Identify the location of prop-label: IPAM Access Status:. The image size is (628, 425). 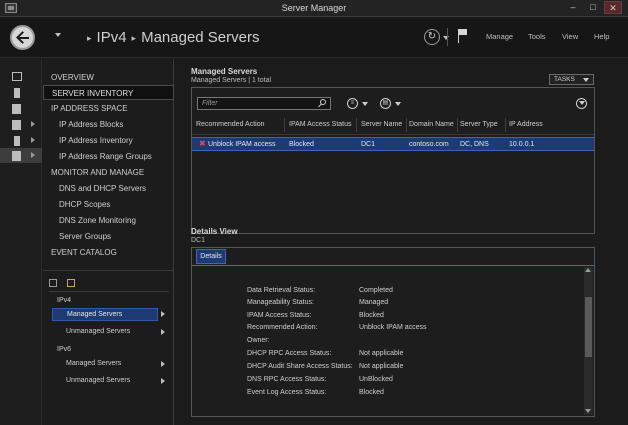
(279, 315).